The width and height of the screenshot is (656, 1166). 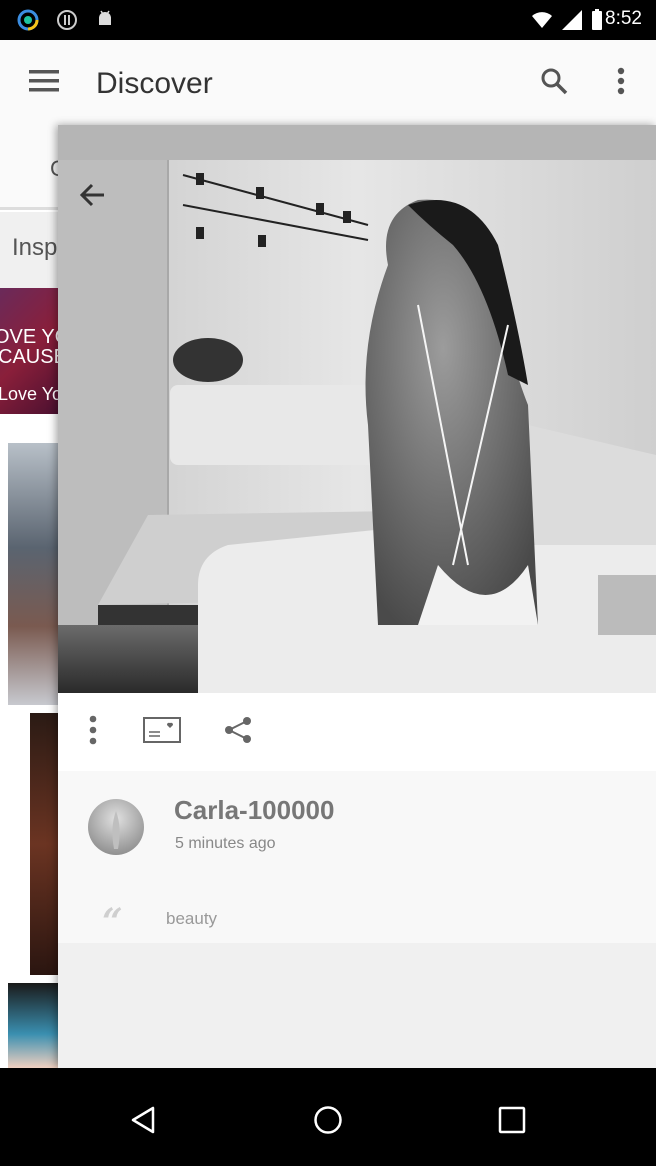 What do you see at coordinates (28, 20) in the screenshot?
I see `circle-app-icon` at bounding box center [28, 20].